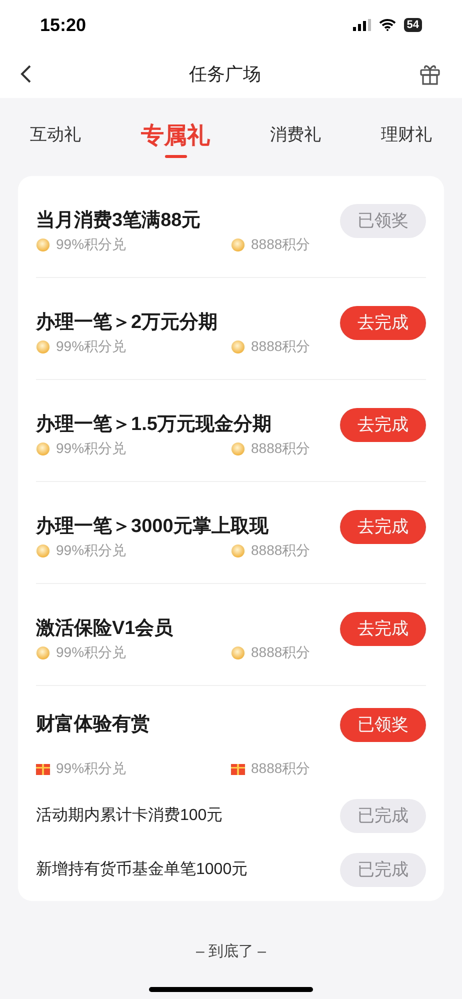 The width and height of the screenshot is (462, 999). I want to click on task-title: 财富体验有赏, so click(93, 724).